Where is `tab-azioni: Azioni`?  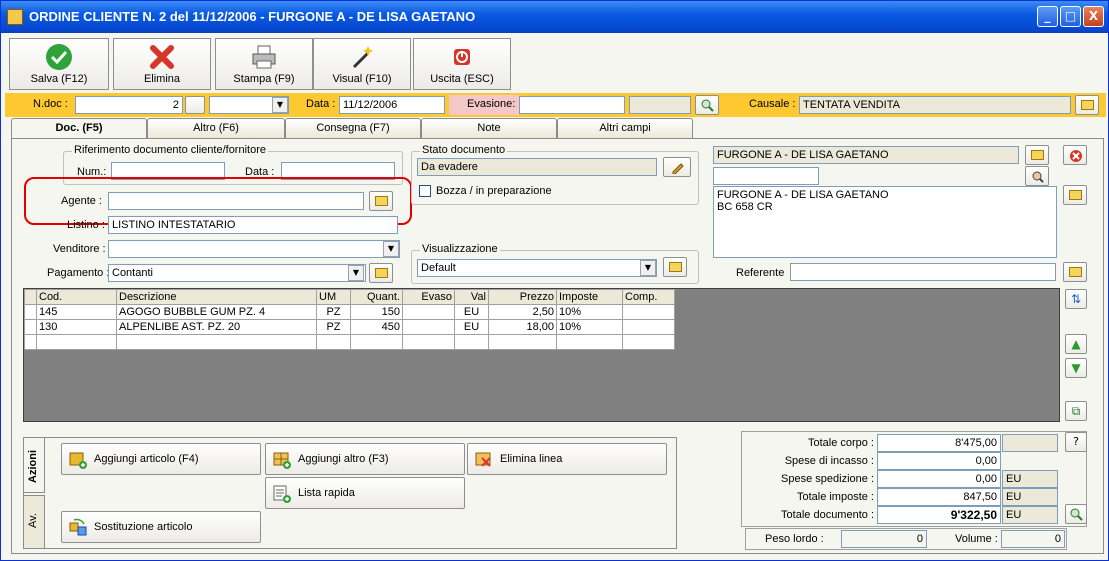
tab-azioni: Azioni is located at coordinates (34, 465).